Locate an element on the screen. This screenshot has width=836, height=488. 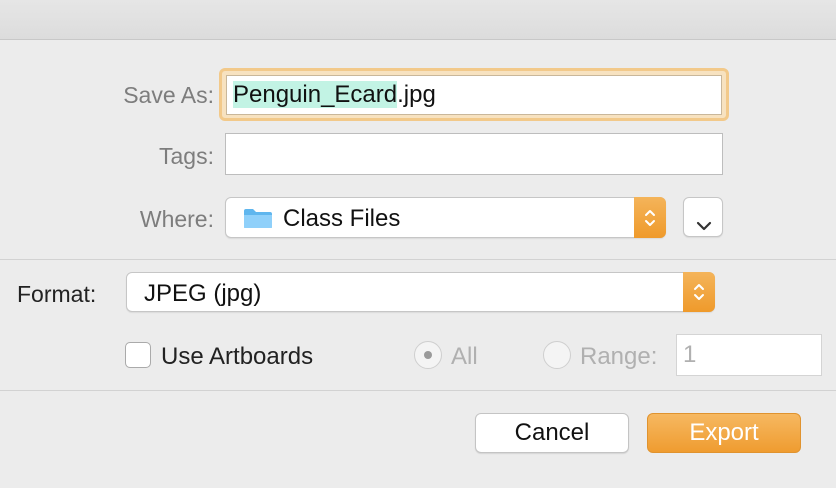
save-as-field: Penguin_Ecard.jpg is located at coordinates (474, 95).